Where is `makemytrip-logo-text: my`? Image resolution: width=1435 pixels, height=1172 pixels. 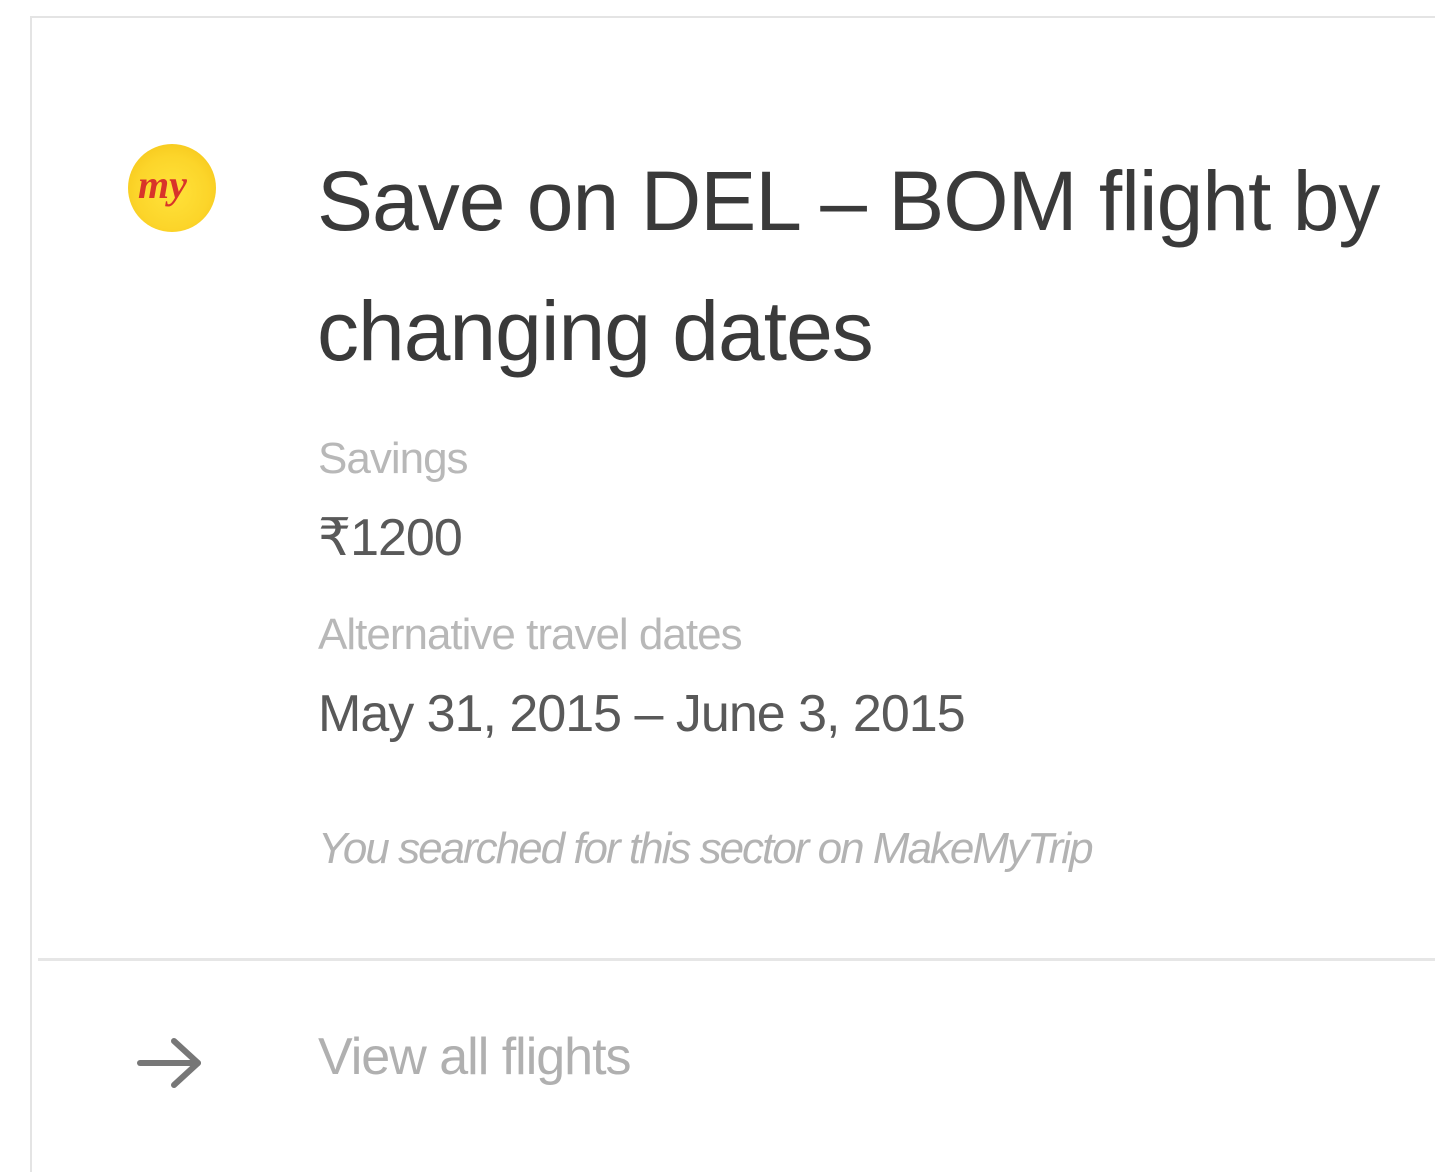 makemytrip-logo-text: my is located at coordinates (162, 184).